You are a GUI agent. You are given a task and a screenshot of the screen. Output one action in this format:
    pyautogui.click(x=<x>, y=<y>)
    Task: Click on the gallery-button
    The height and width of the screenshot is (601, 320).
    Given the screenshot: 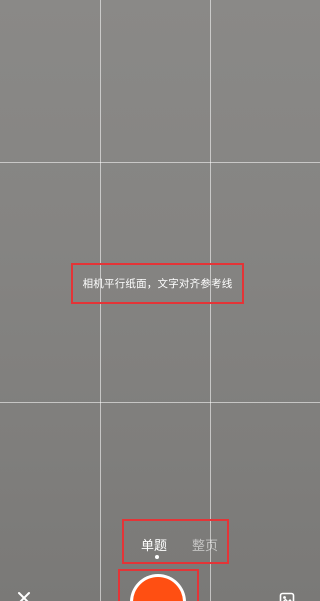 What is the action you would take?
    pyautogui.click(x=287, y=596)
    